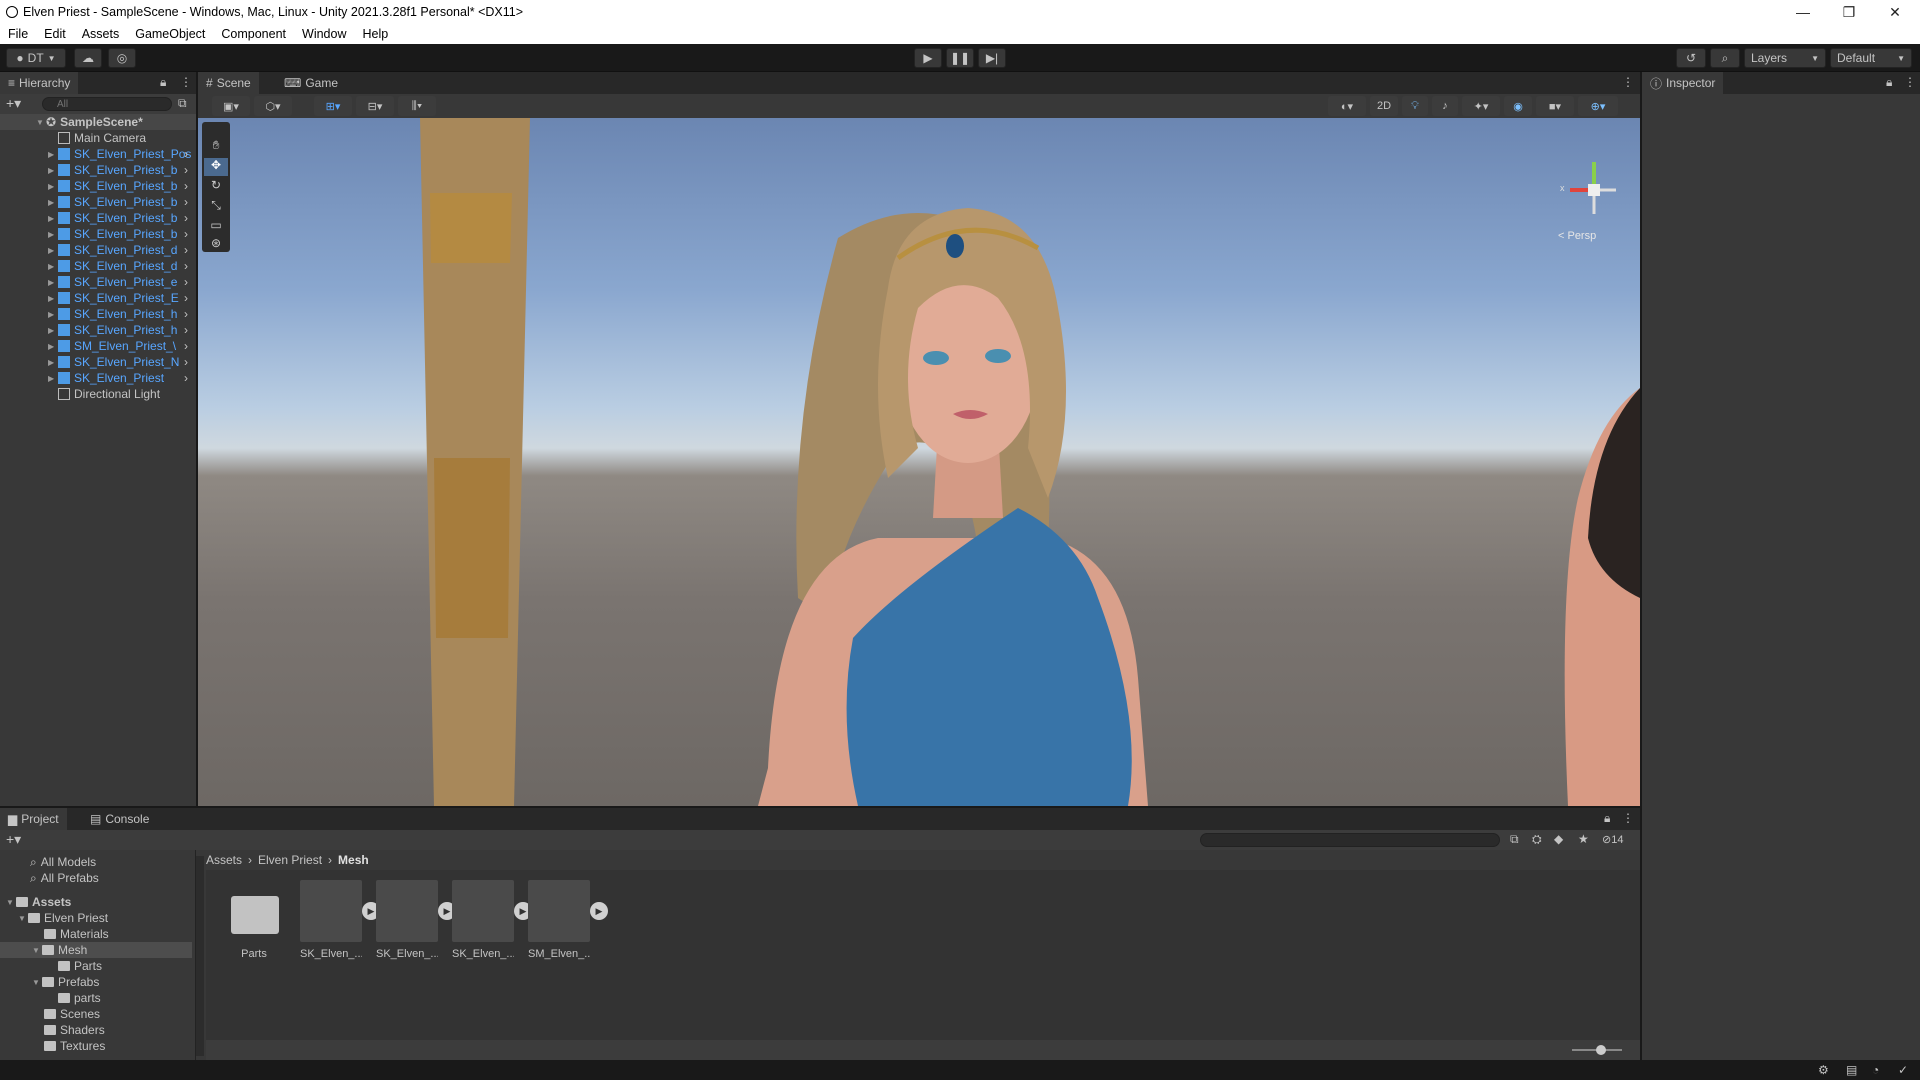 This screenshot has height=1080, width=1920. I want to click on tree-mesh: ▼ Mesh, so click(96, 950).